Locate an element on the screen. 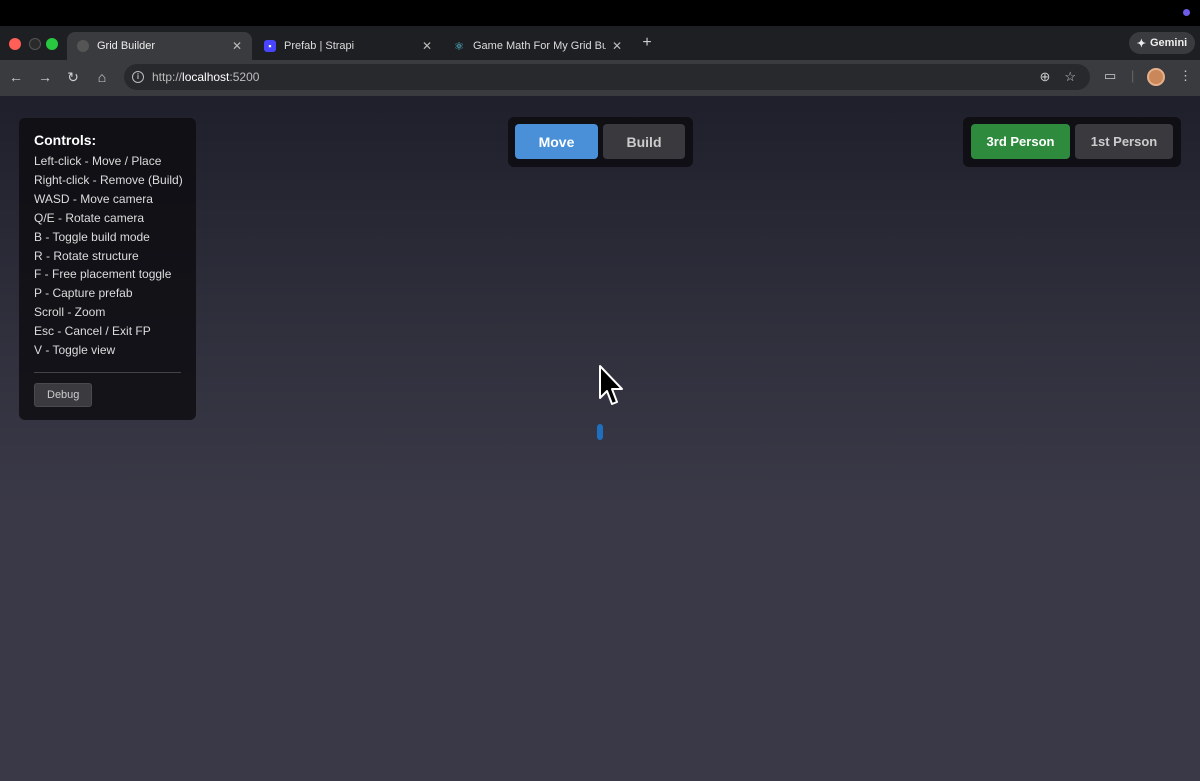  control-hint: F - Free placement toggle is located at coordinates (103, 274).